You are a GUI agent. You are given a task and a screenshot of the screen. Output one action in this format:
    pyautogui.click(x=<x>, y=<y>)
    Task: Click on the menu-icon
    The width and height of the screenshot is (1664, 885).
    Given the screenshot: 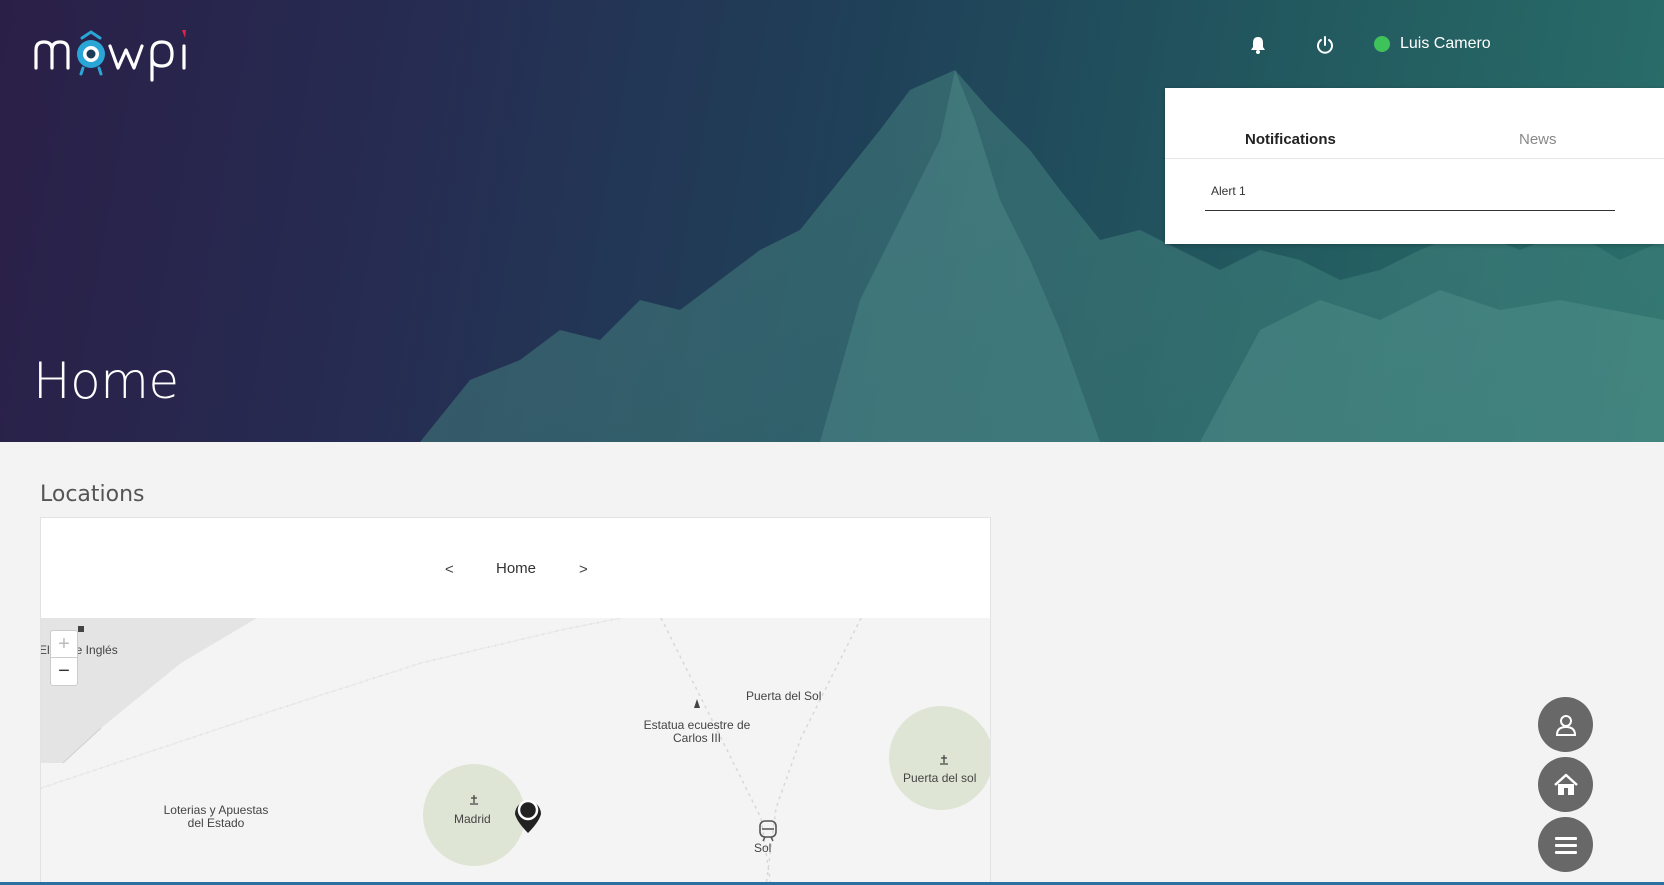 What is the action you would take?
    pyautogui.click(x=1565, y=845)
    